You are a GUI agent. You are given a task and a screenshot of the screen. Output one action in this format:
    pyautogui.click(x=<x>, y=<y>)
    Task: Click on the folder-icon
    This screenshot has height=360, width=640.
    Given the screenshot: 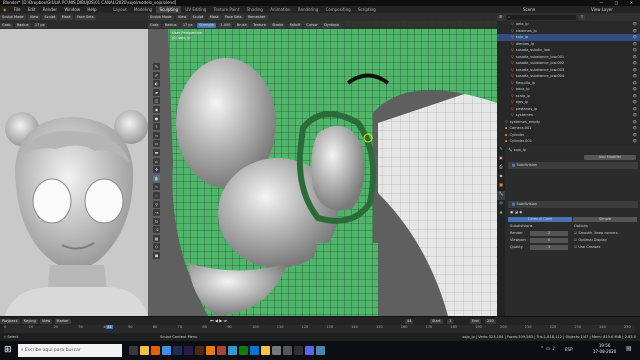 What is the action you would take?
    pyautogui.click(x=265, y=350)
    